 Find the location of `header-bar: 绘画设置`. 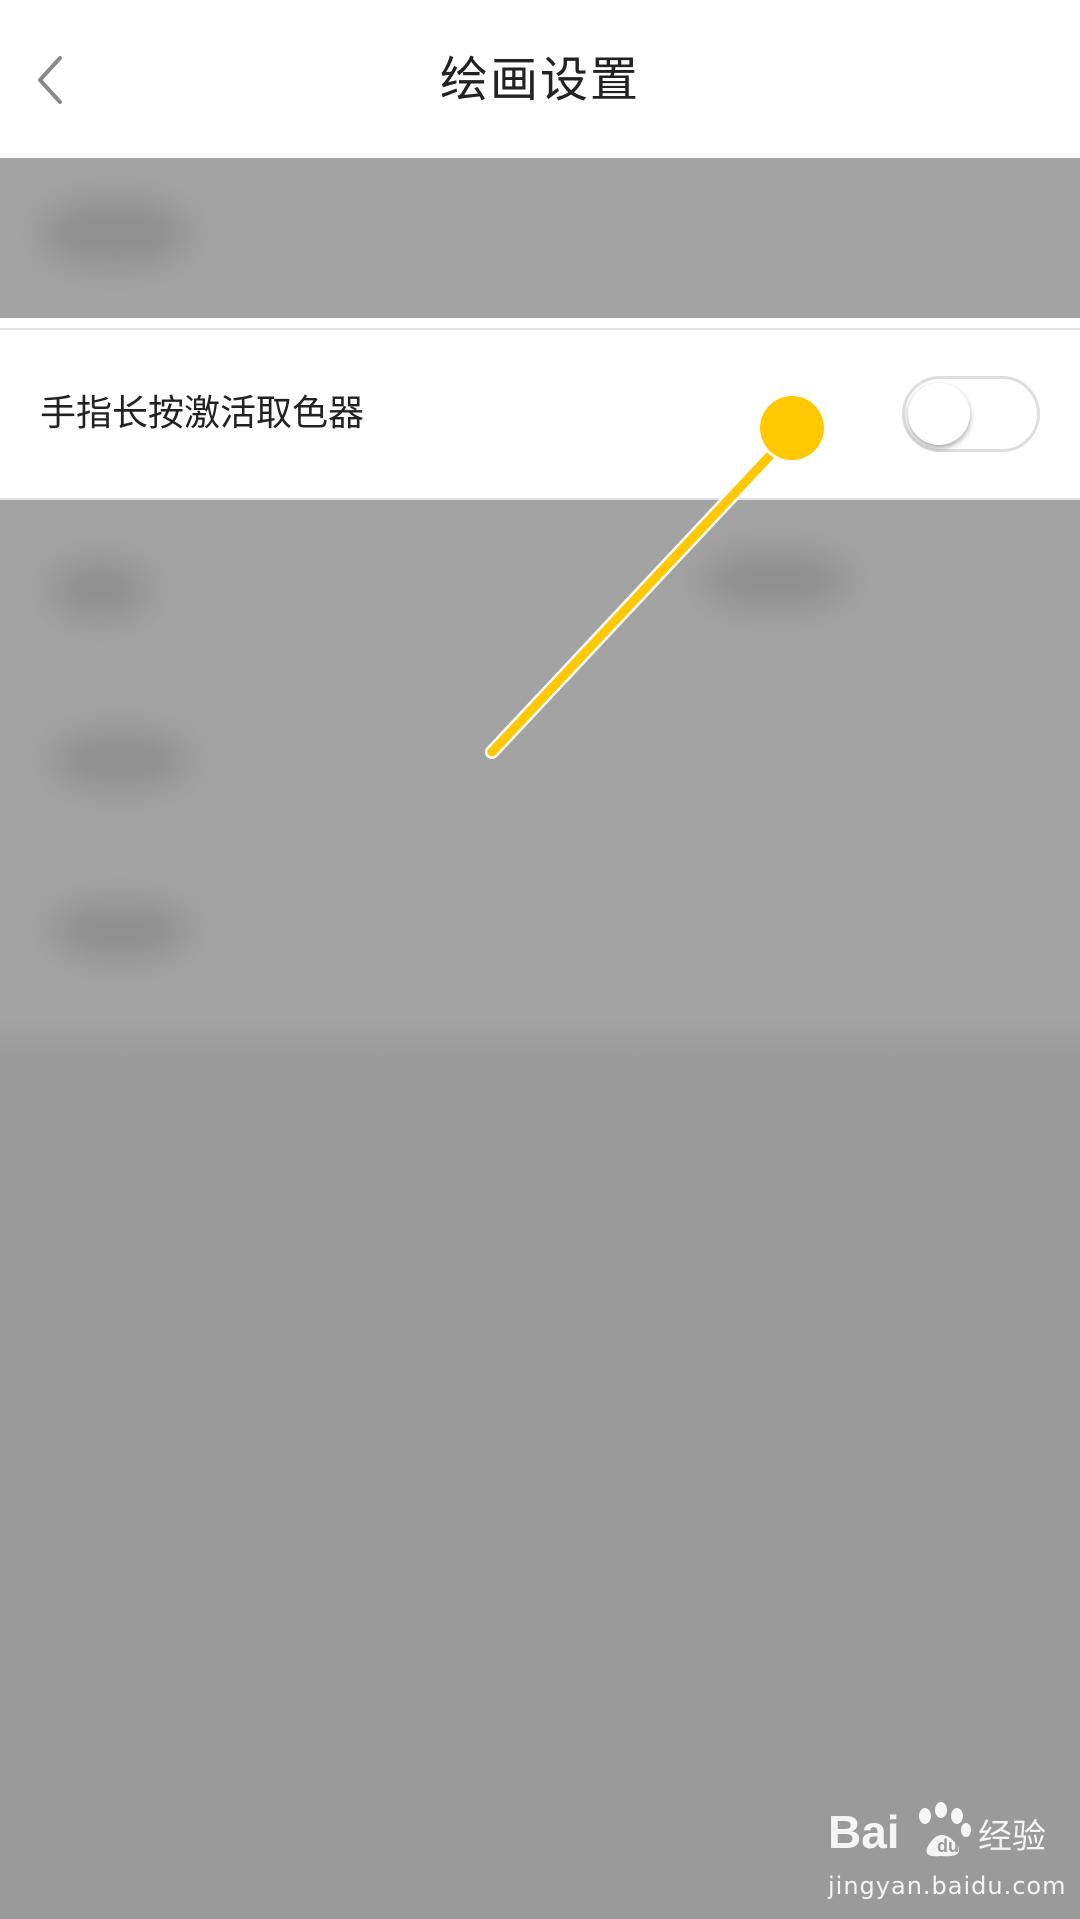

header-bar: 绘画设置 is located at coordinates (540, 79).